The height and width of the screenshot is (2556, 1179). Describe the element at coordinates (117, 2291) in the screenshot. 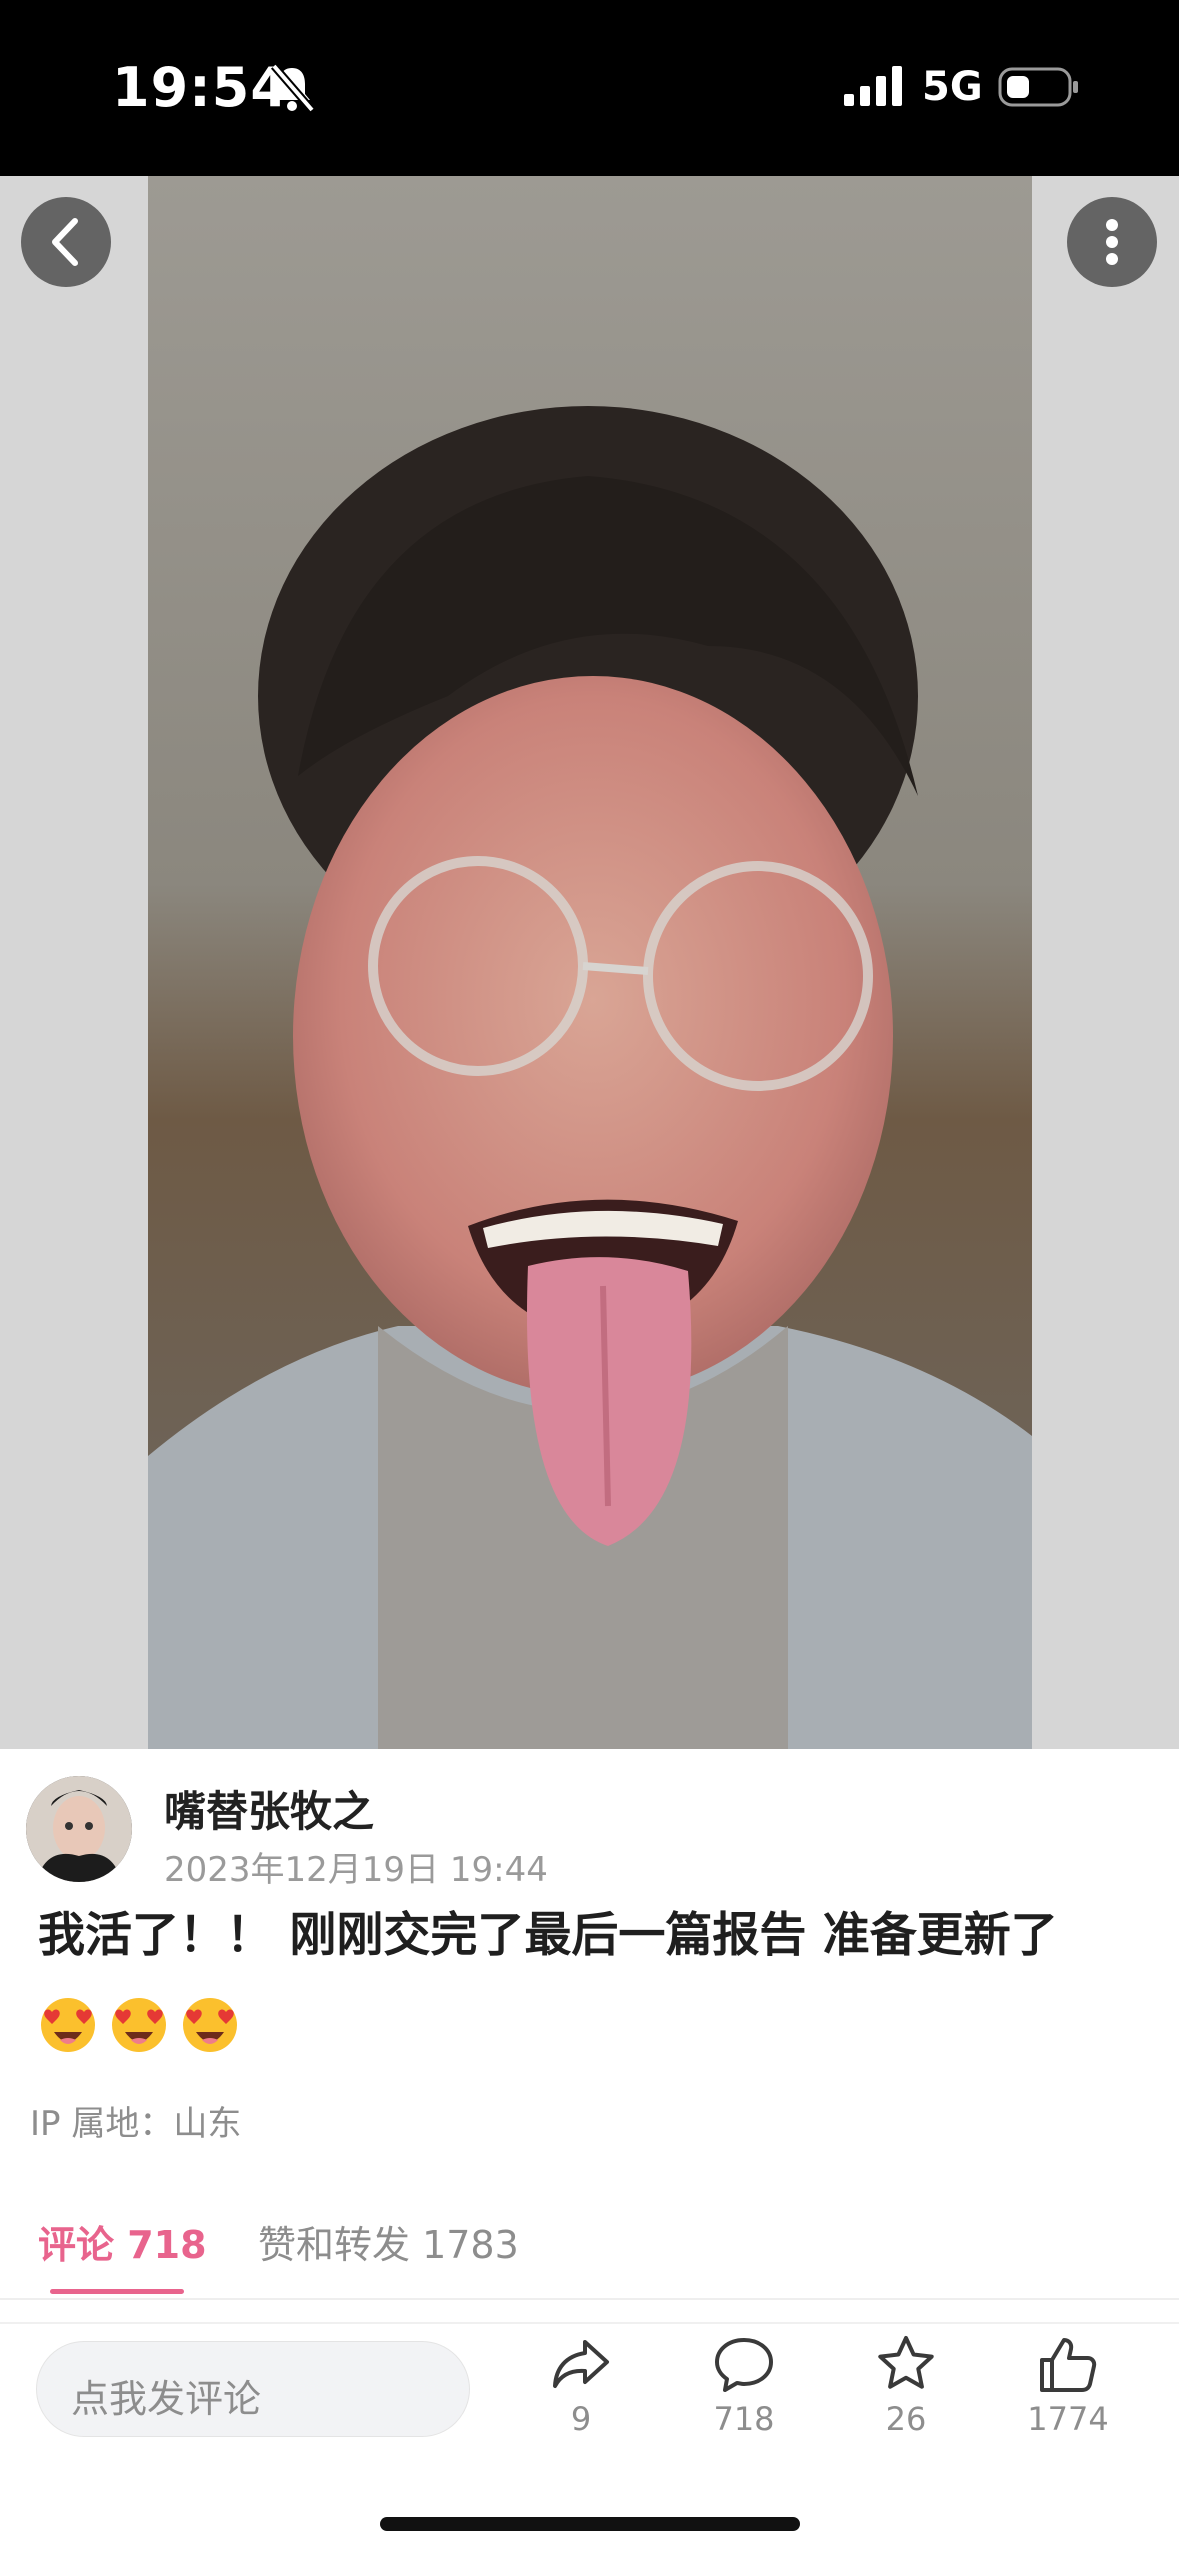

I see `active-tab-indicator` at that location.